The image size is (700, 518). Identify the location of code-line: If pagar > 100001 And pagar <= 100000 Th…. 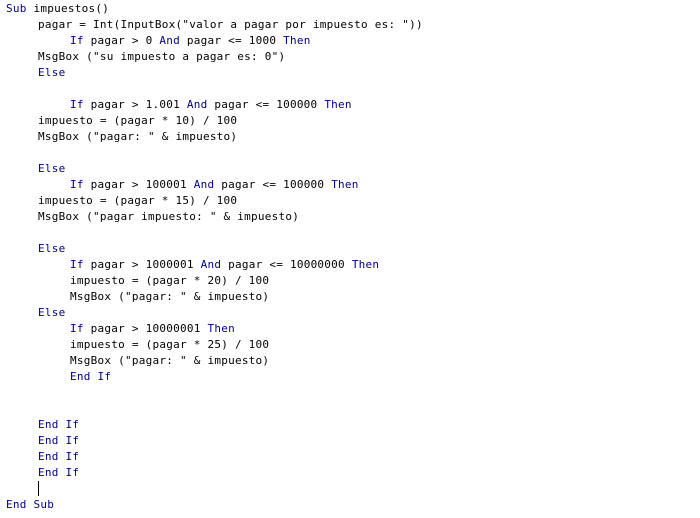
(214, 185).